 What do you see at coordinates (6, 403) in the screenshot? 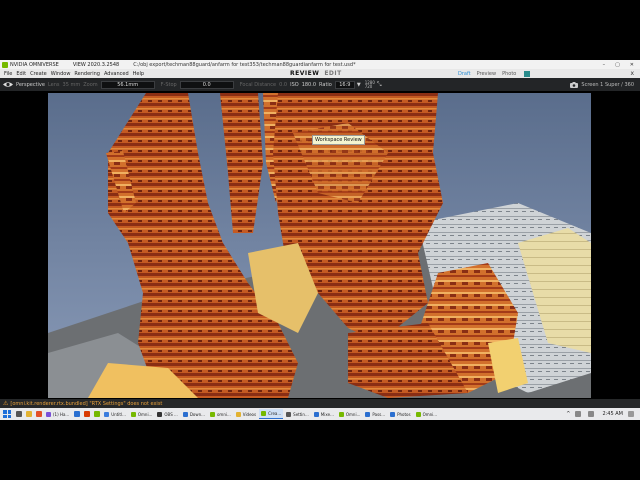
I see `warning-icon: ⚠` at bounding box center [6, 403].